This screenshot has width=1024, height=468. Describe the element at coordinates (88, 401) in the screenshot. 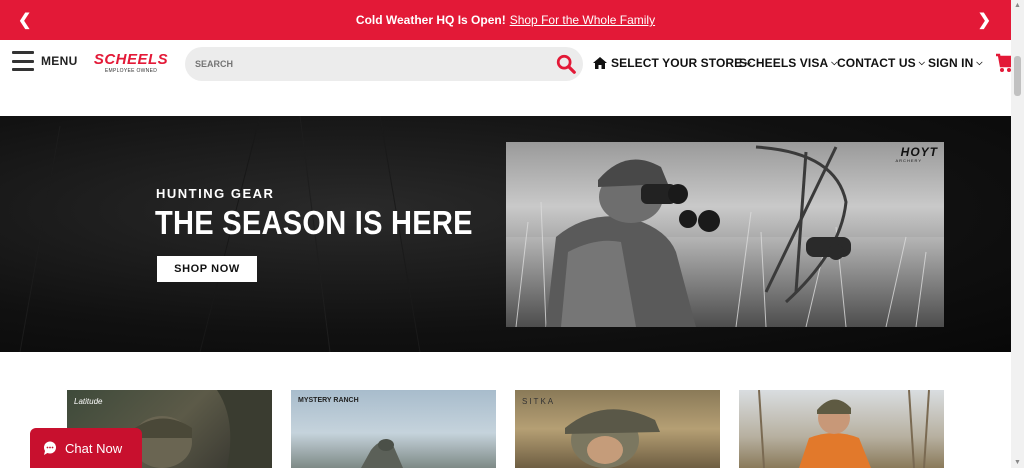

I see `tile-brand: Latitude` at that location.